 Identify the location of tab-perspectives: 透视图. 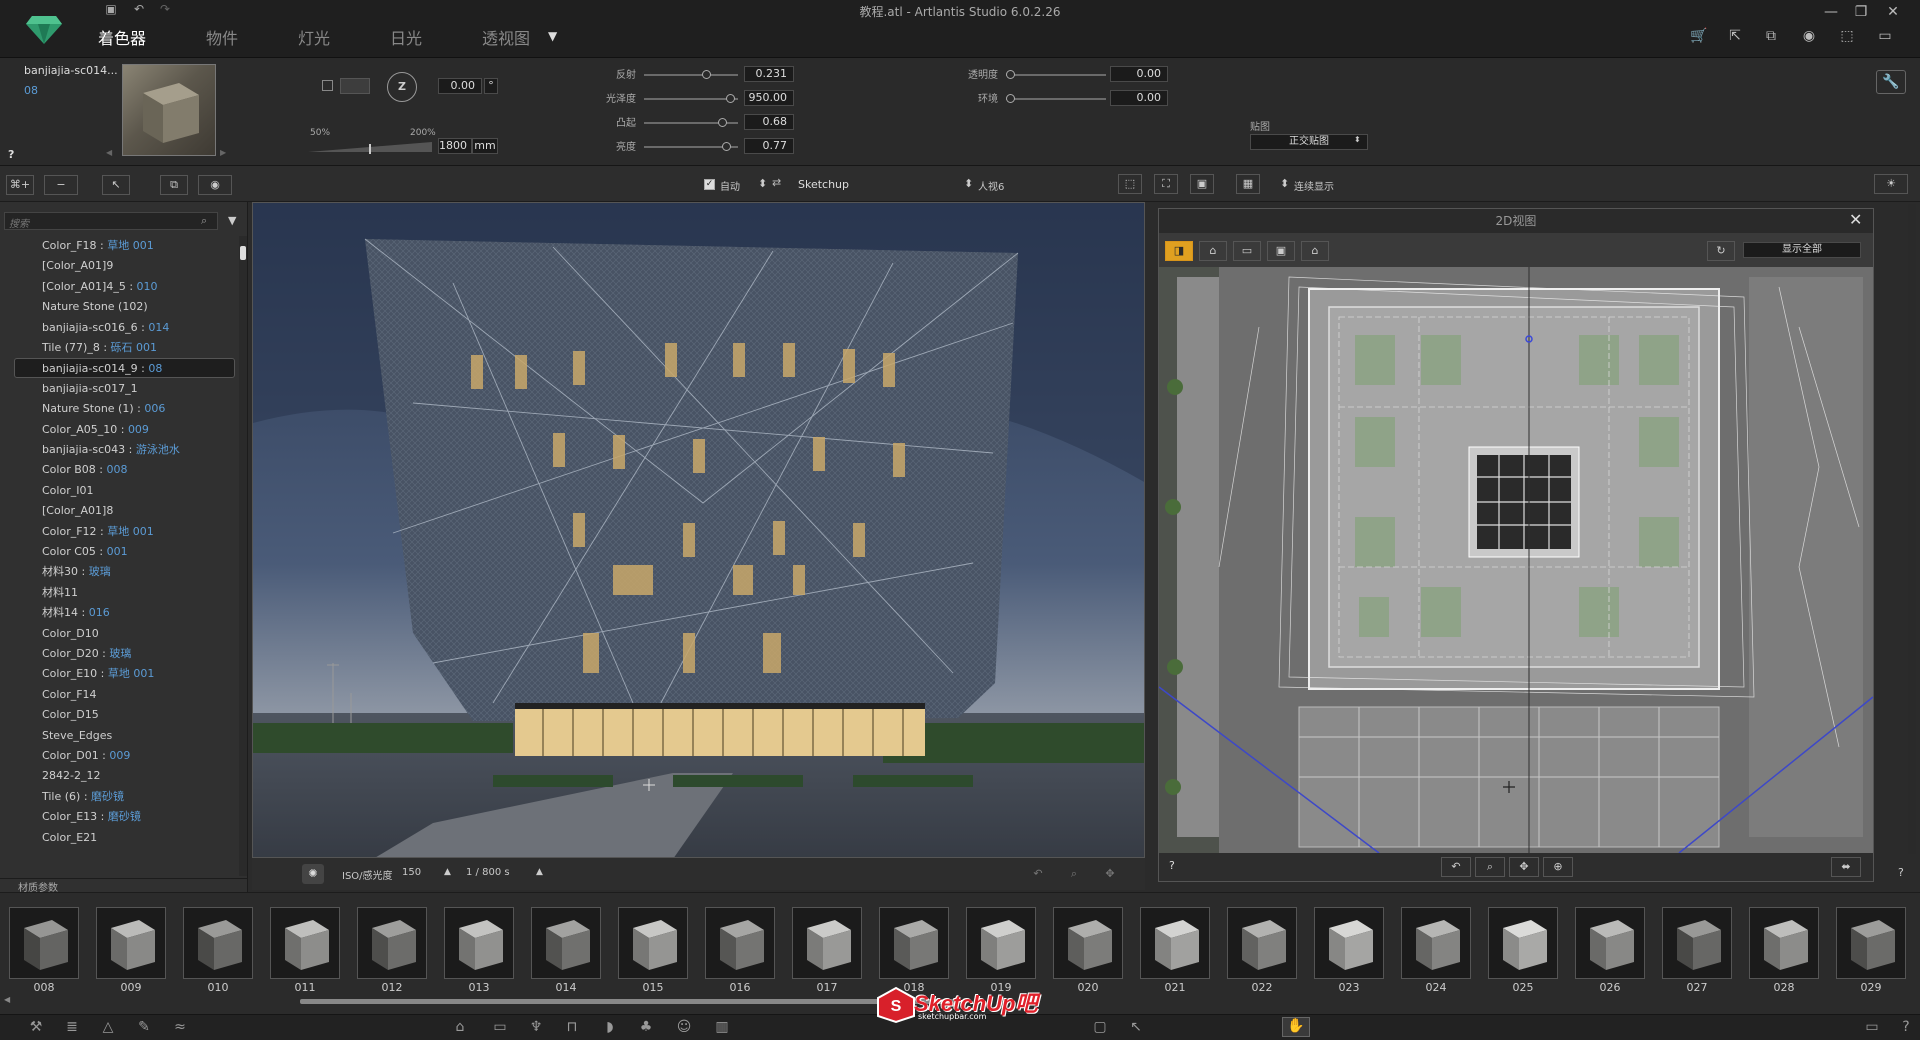
(506, 37).